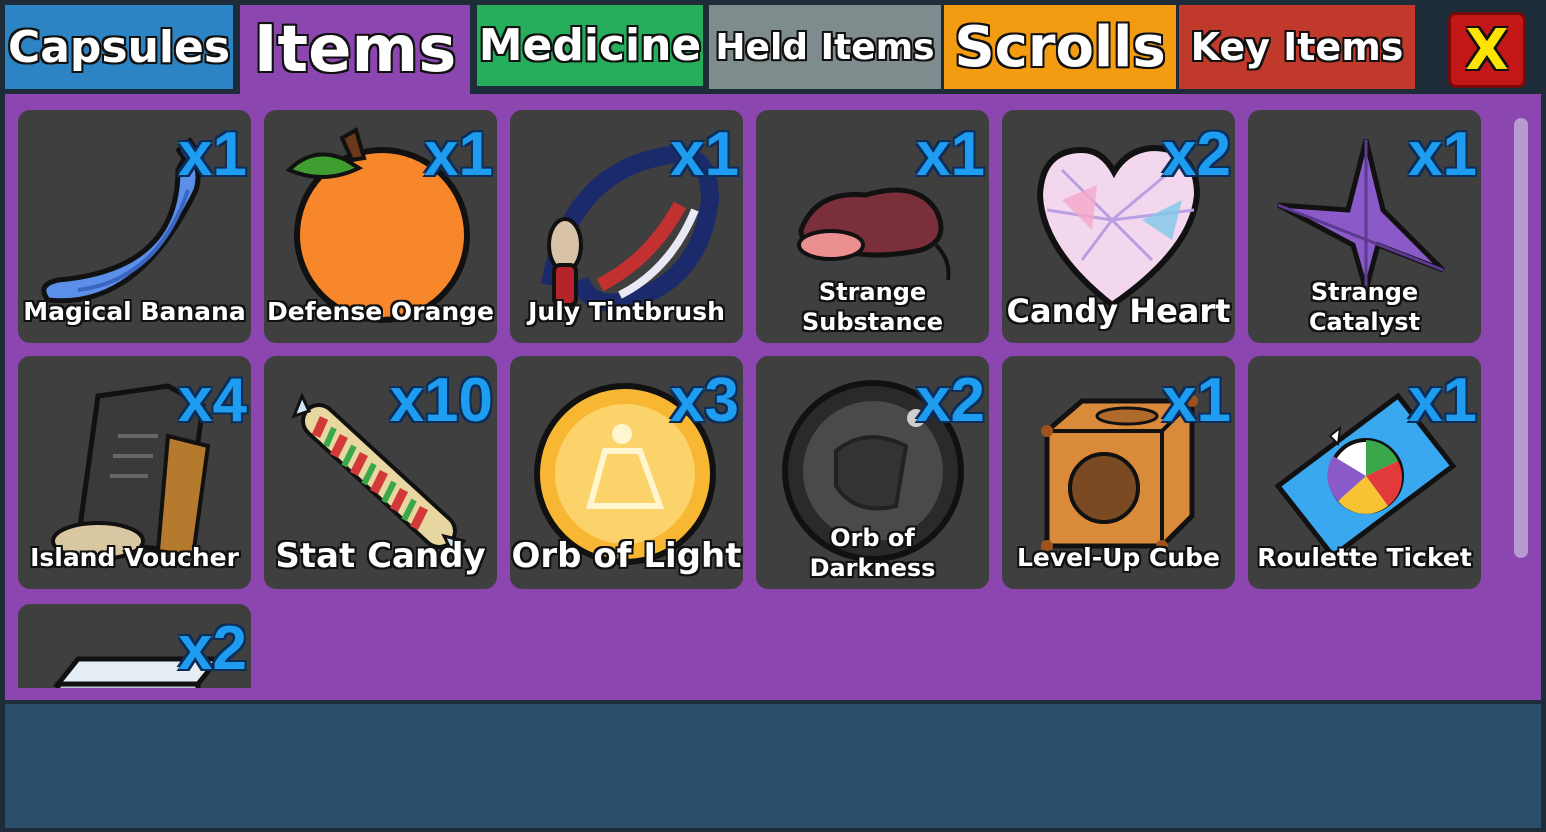 The image size is (1546, 832). Describe the element at coordinates (1364, 307) in the screenshot. I see `item-name: Strange Catalyst` at that location.